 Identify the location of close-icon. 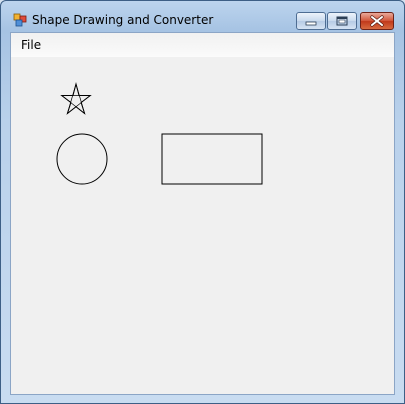
(377, 21).